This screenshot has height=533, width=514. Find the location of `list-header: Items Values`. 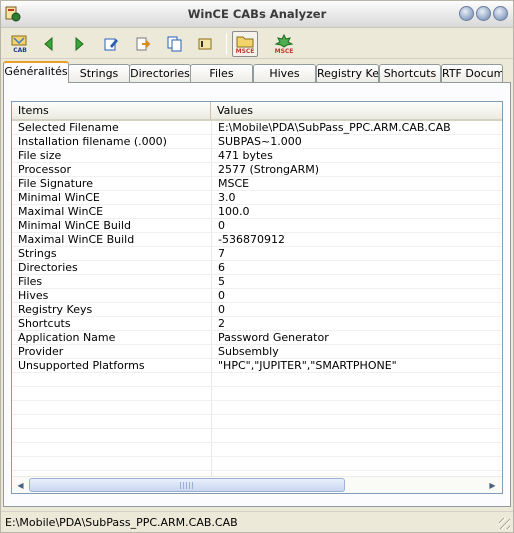

list-header: Items Values is located at coordinates (257, 111).